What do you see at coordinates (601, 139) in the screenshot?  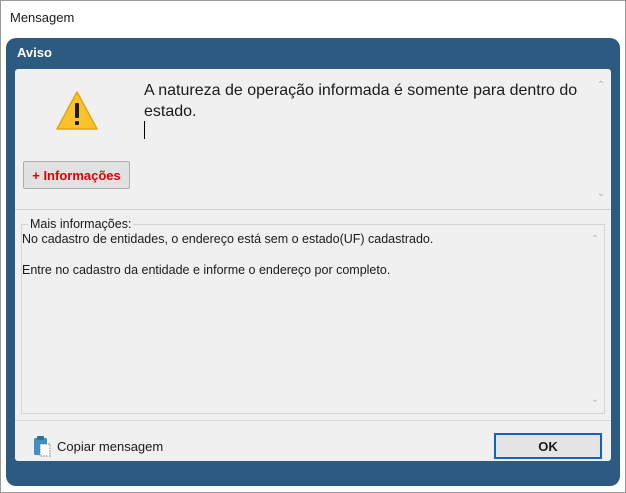 I see `message-scrollbar: ⌃ ⌄` at bounding box center [601, 139].